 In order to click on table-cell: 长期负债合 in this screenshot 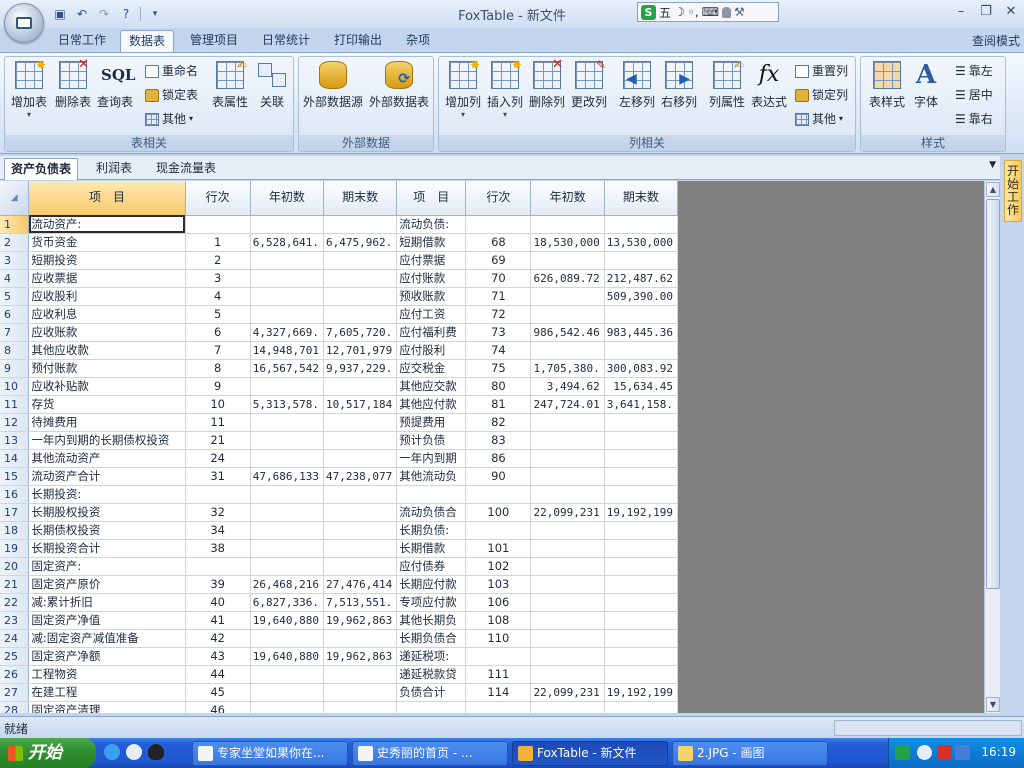, I will do `click(431, 638)`.